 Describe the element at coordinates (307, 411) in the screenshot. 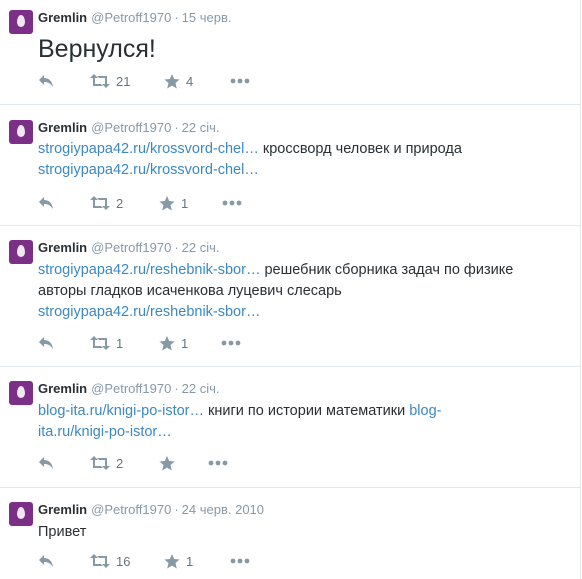

I see `tweet-text-plain: книги по истории математики` at that location.